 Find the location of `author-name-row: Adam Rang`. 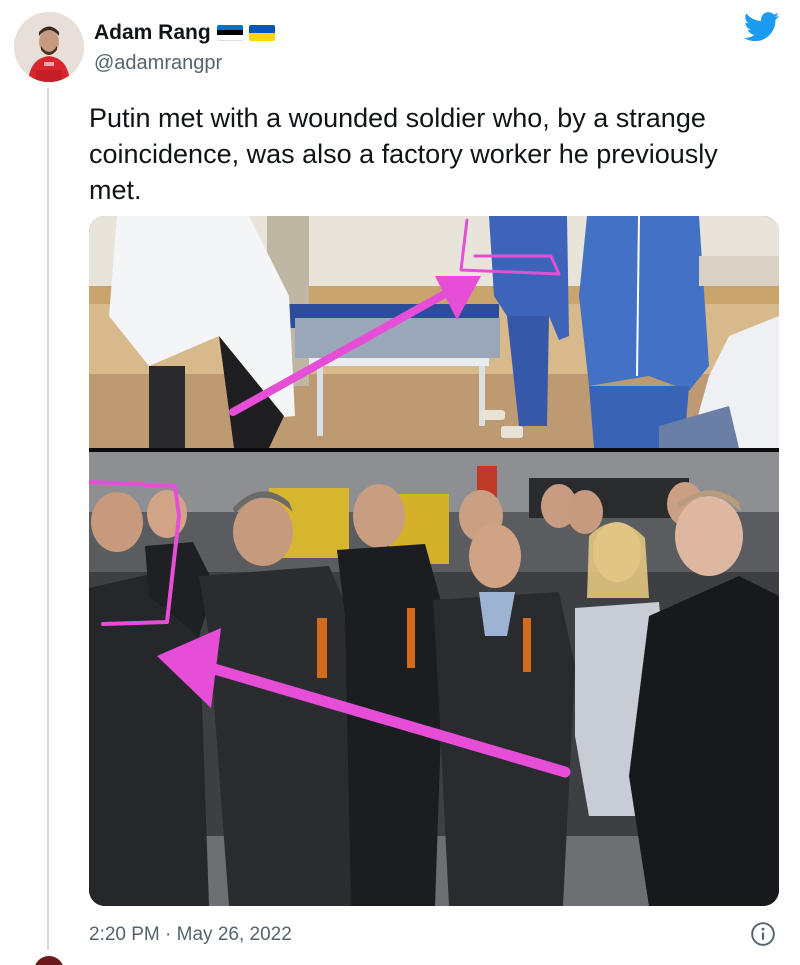

author-name-row: Adam Rang is located at coordinates (184, 33).